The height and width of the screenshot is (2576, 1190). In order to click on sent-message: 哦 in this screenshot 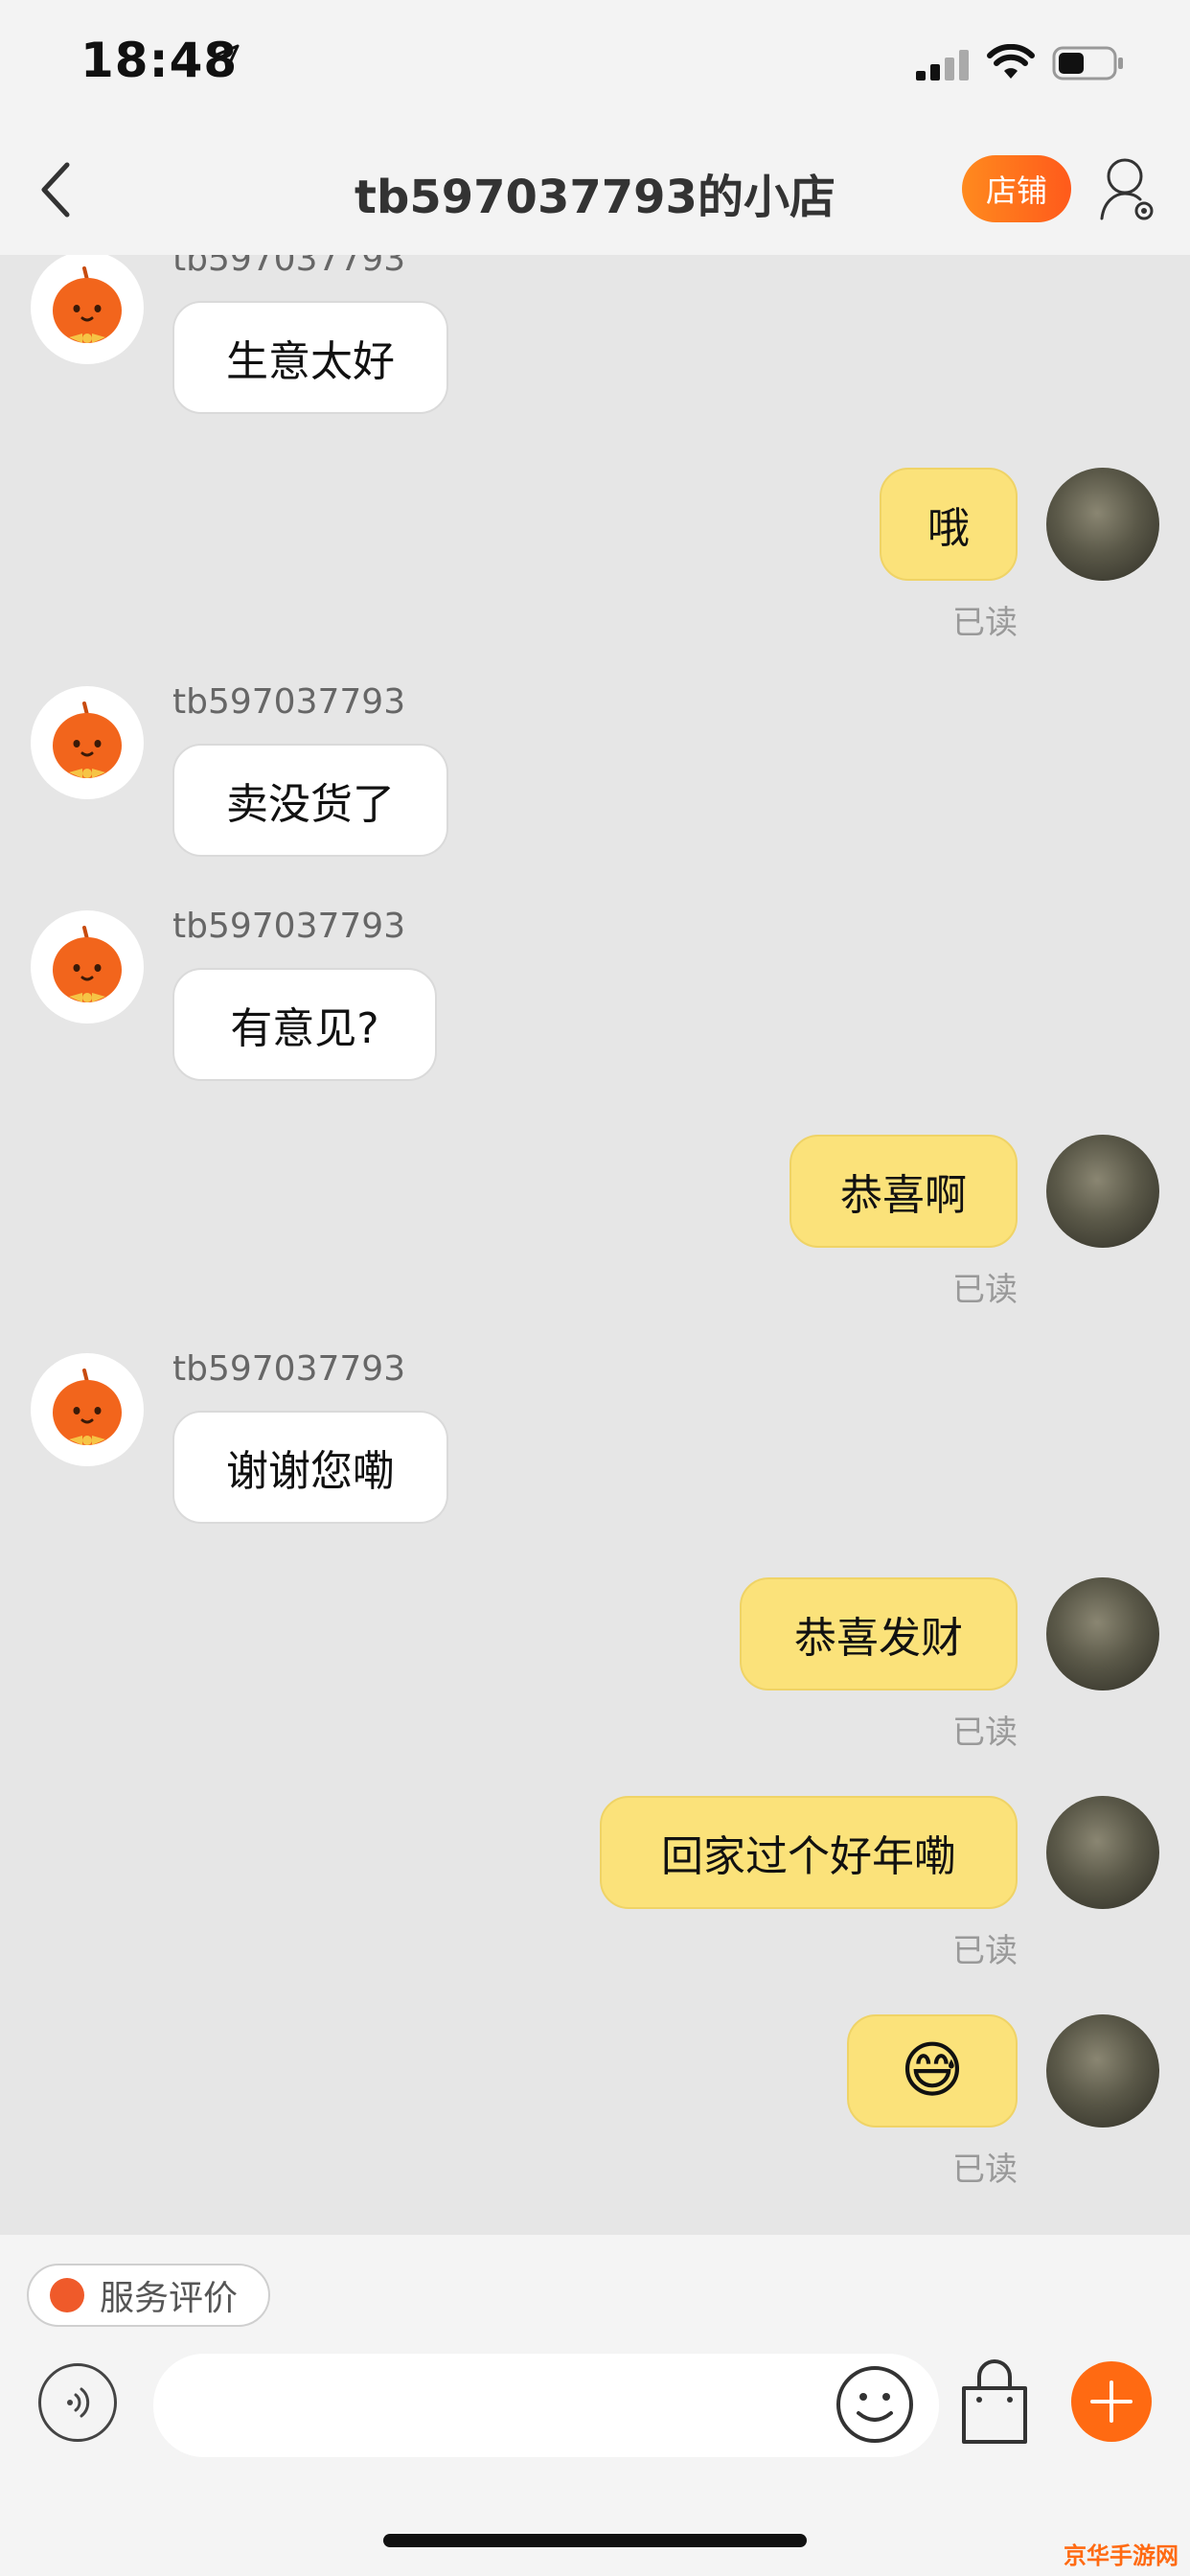, I will do `click(949, 525)`.